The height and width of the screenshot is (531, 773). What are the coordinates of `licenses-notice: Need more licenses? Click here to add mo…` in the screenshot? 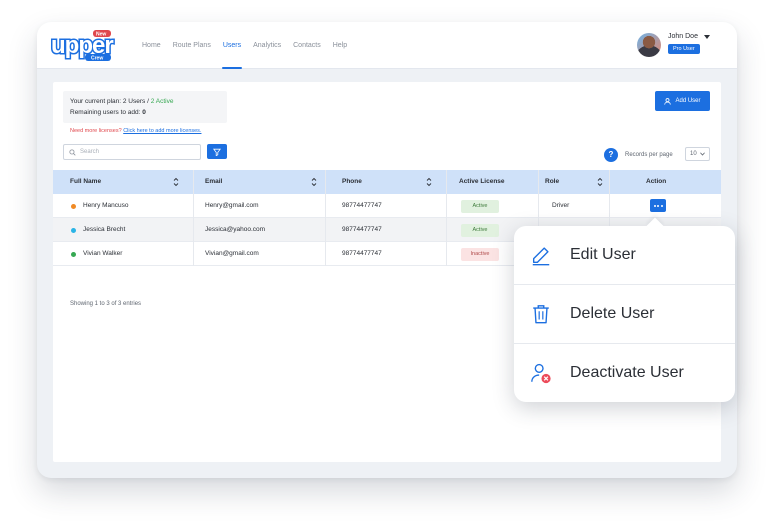 It's located at (135, 131).